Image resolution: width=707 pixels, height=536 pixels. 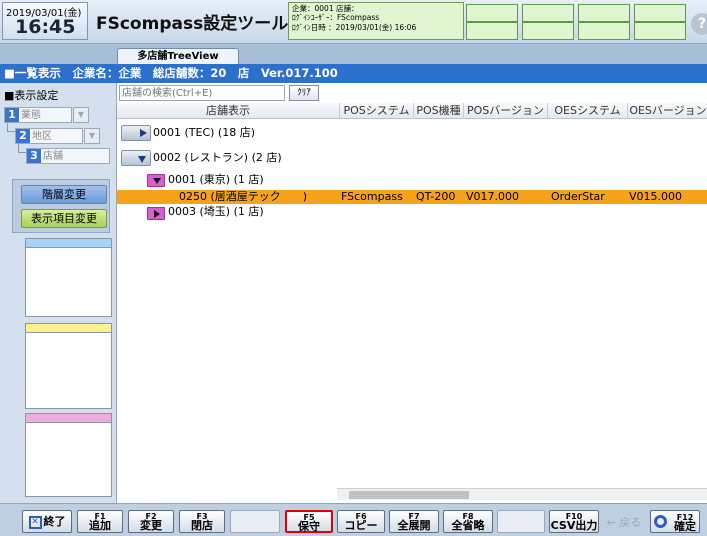 I want to click on login-user-line: ﾛｸﾞｲﾝﾕｰｻﾞｰ：FScompass, so click(x=336, y=18).